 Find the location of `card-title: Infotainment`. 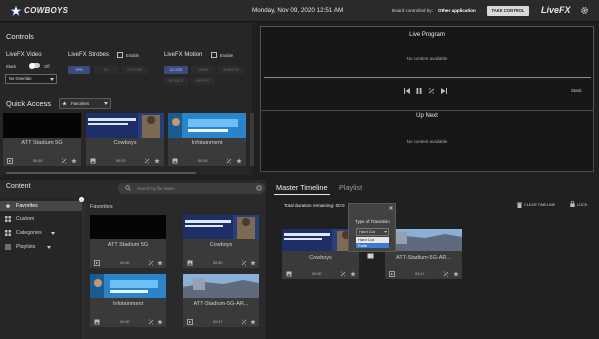

card-title: Infotainment is located at coordinates (128, 304).